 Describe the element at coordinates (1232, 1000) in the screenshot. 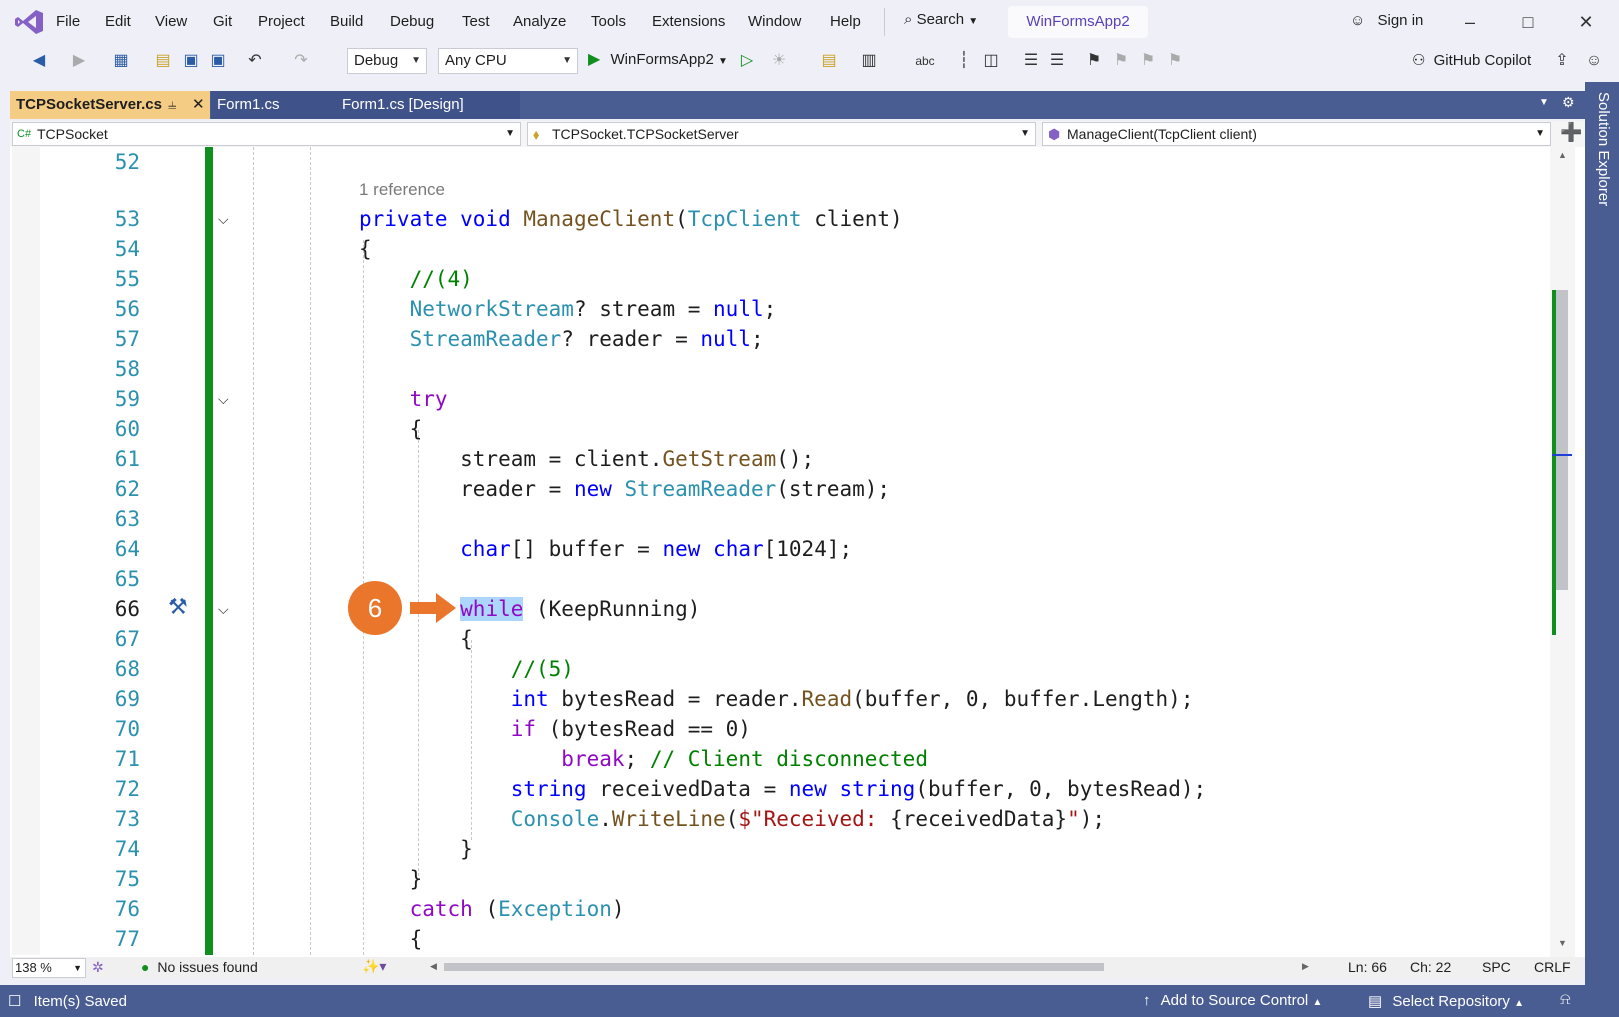

I see `add-to-source-control-button: ↑ Add to Source Control ▲` at that location.